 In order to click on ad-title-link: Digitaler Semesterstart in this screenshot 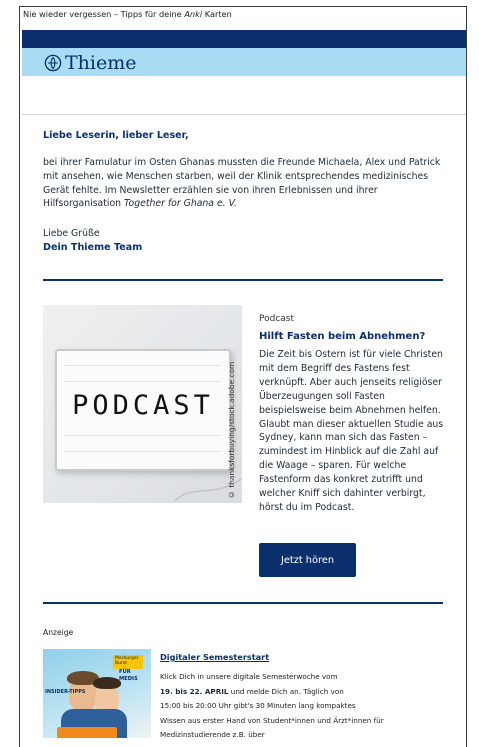, I will do `click(214, 657)`.